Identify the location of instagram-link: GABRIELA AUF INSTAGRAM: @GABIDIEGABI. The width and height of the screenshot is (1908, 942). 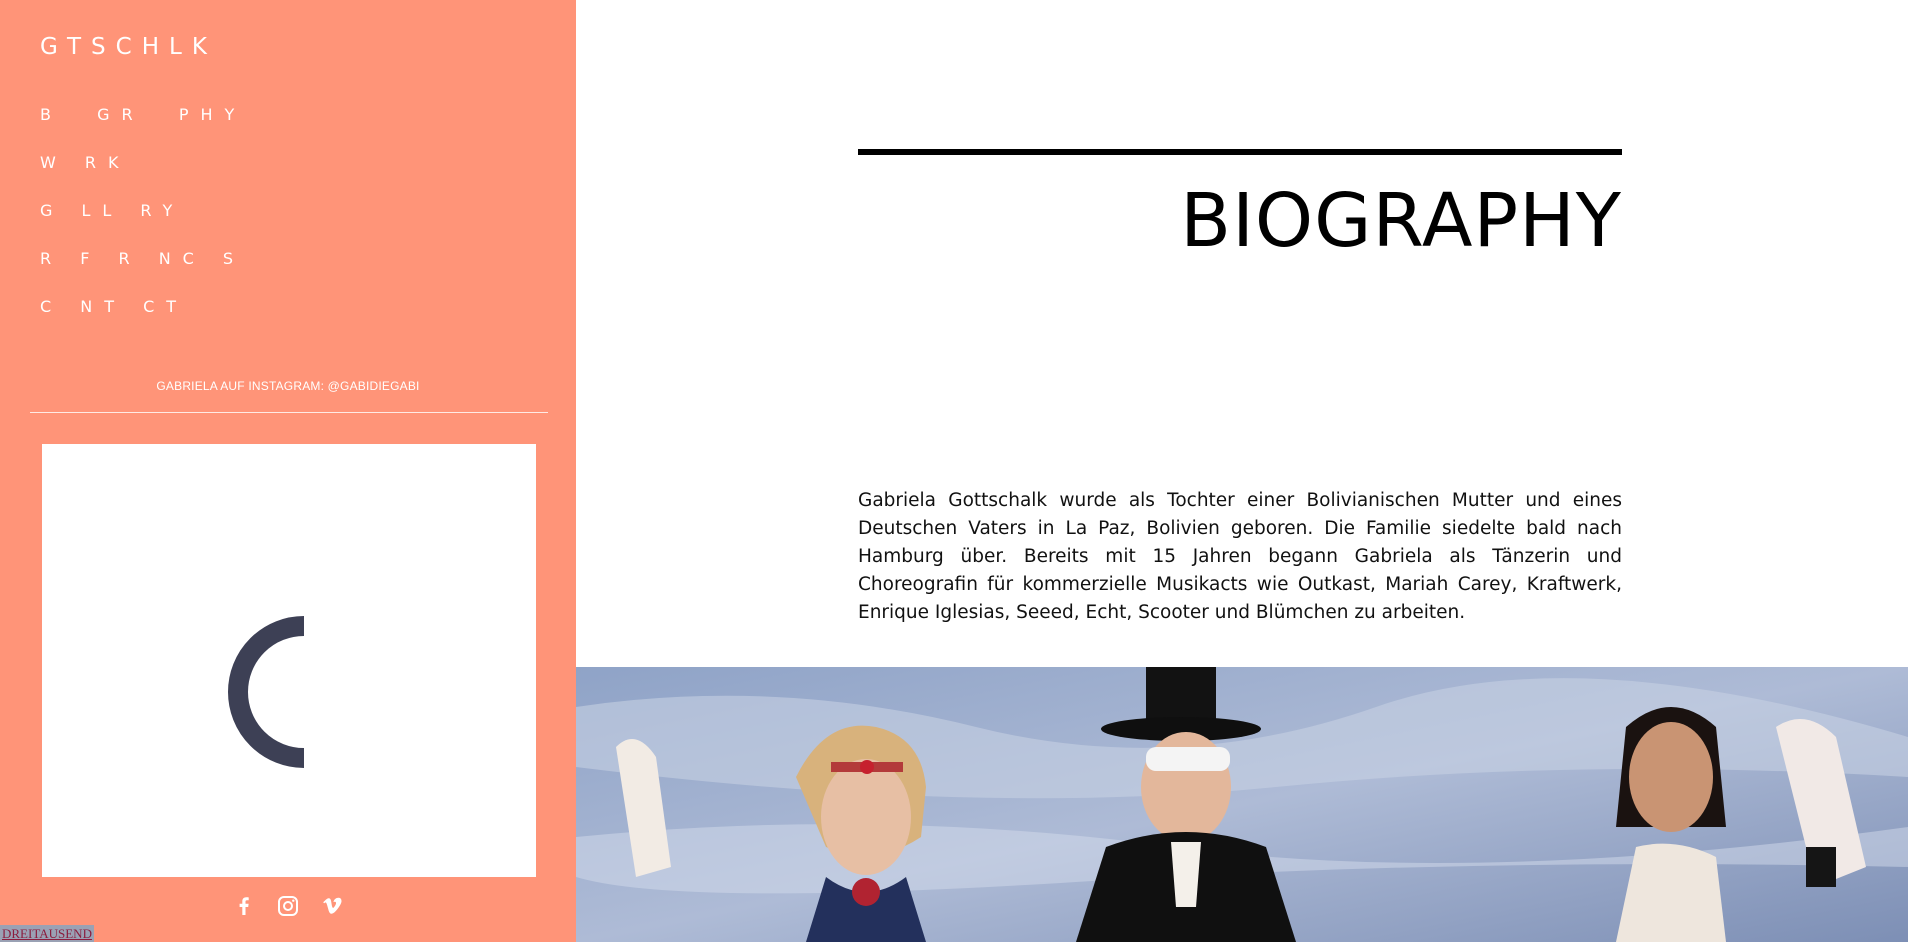
(288, 386).